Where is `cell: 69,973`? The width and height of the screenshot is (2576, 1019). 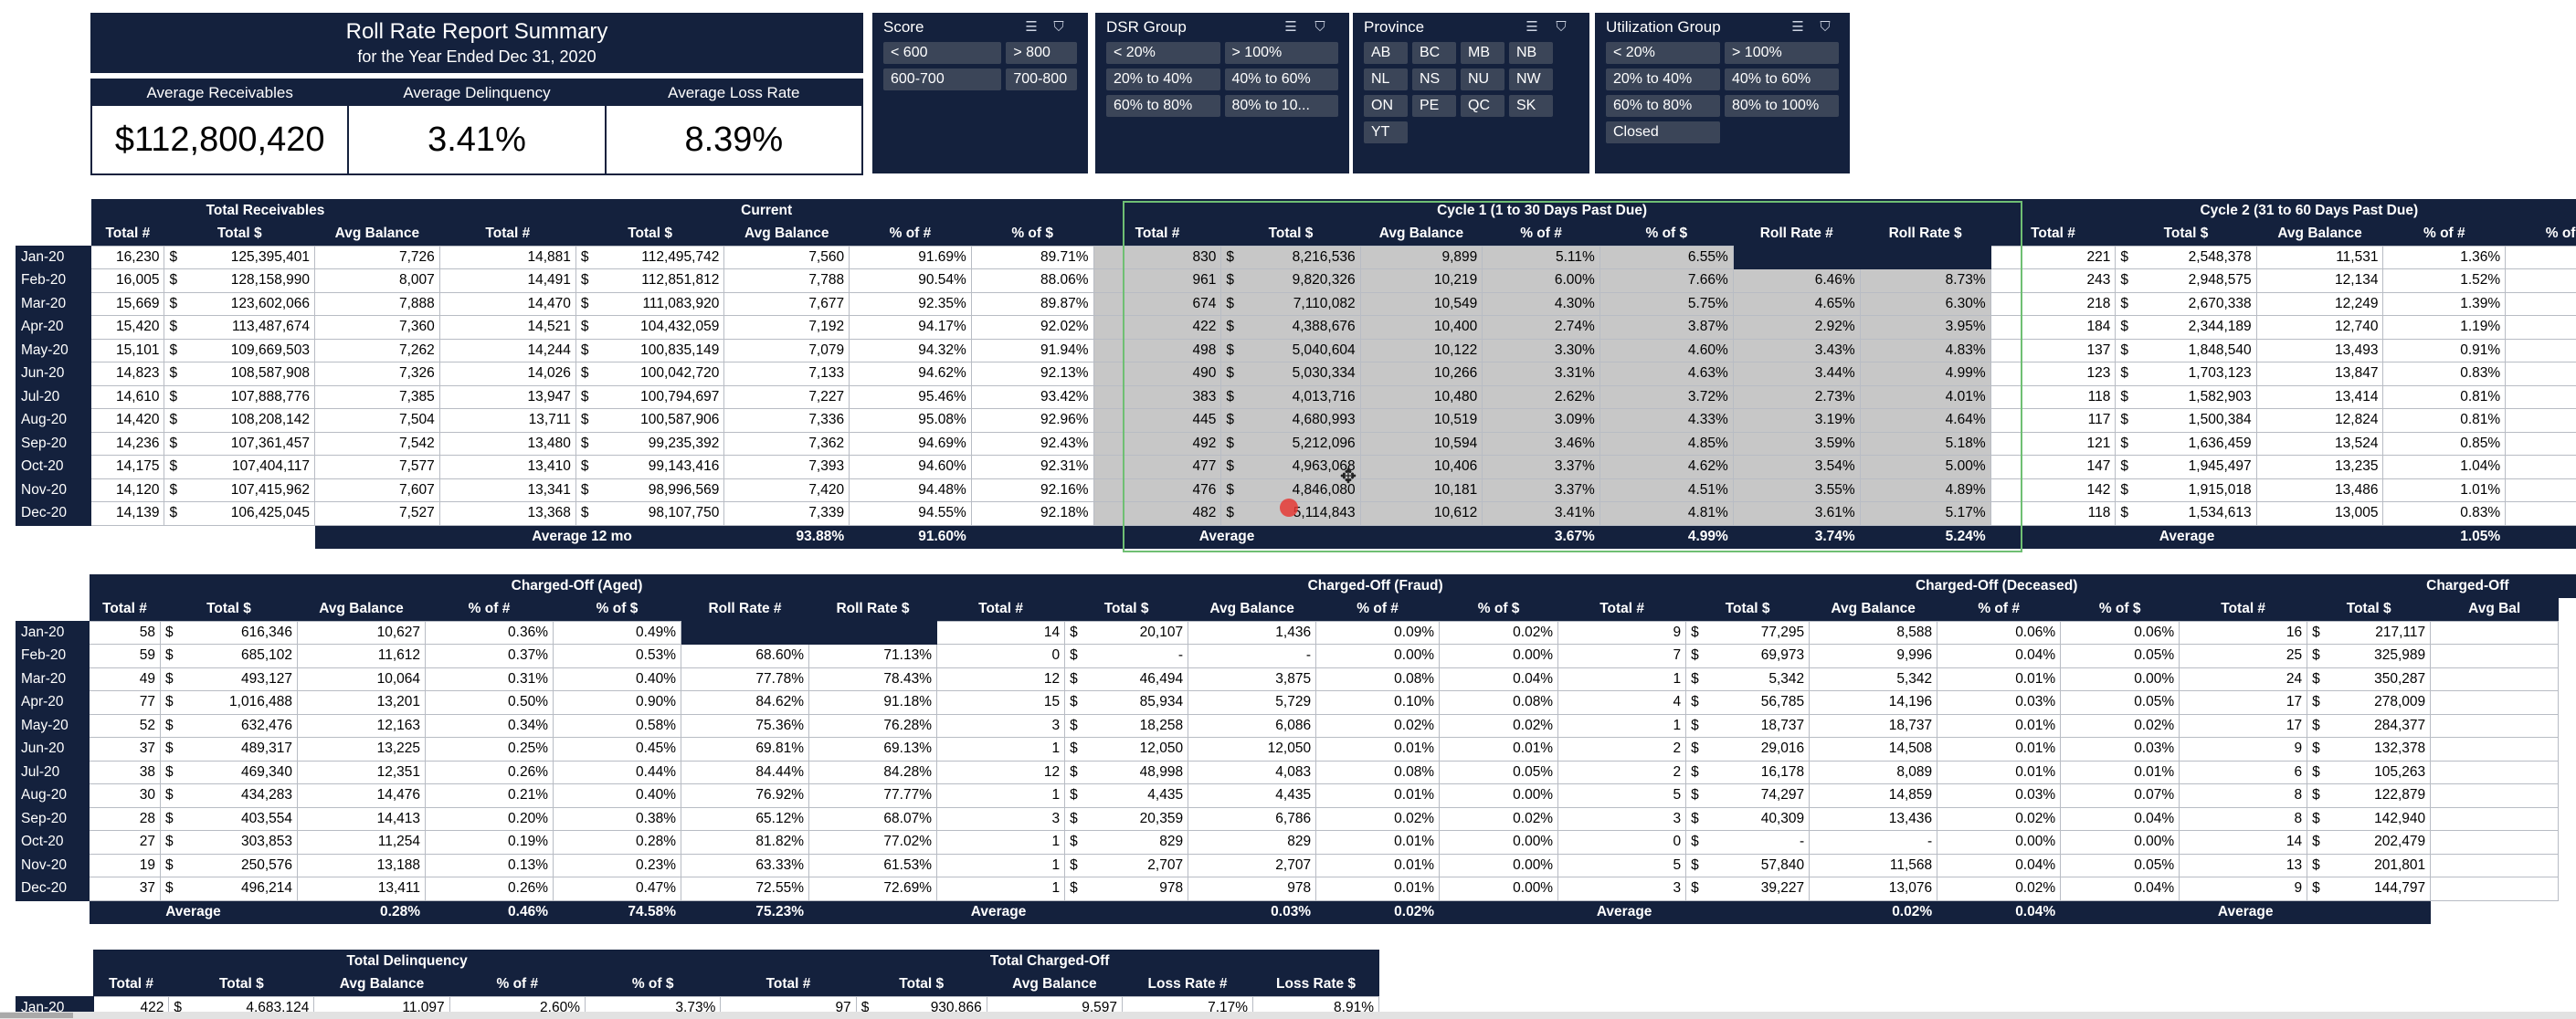 cell: 69,973 is located at coordinates (1758, 656).